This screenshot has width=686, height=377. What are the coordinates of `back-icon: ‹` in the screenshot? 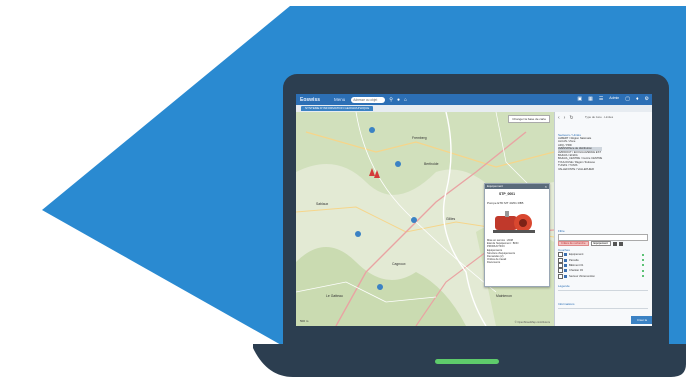 It's located at (559, 118).